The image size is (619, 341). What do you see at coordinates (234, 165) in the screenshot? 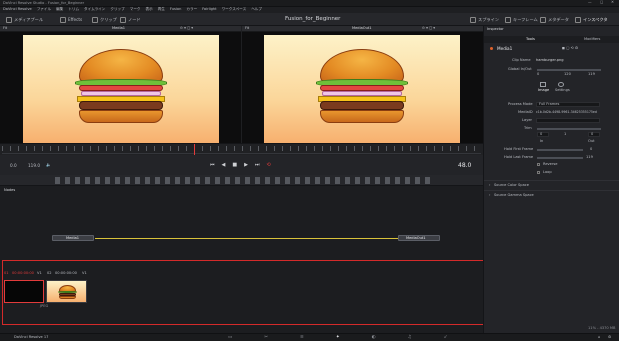
I see `stop-icon: ■` at bounding box center [234, 165].